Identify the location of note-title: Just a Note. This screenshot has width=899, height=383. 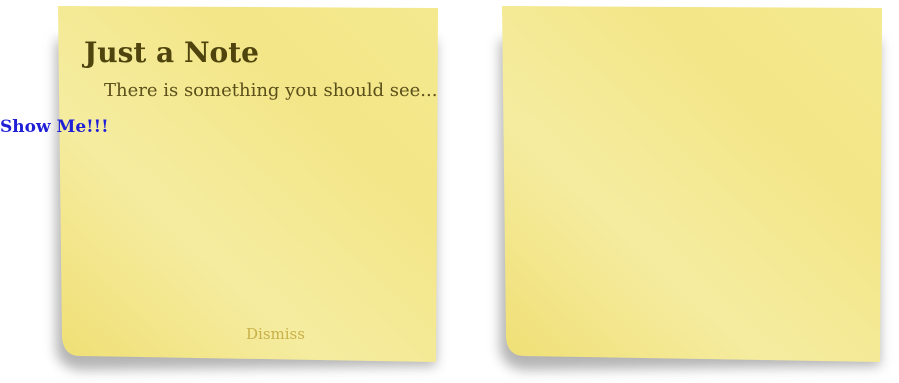
(171, 52).